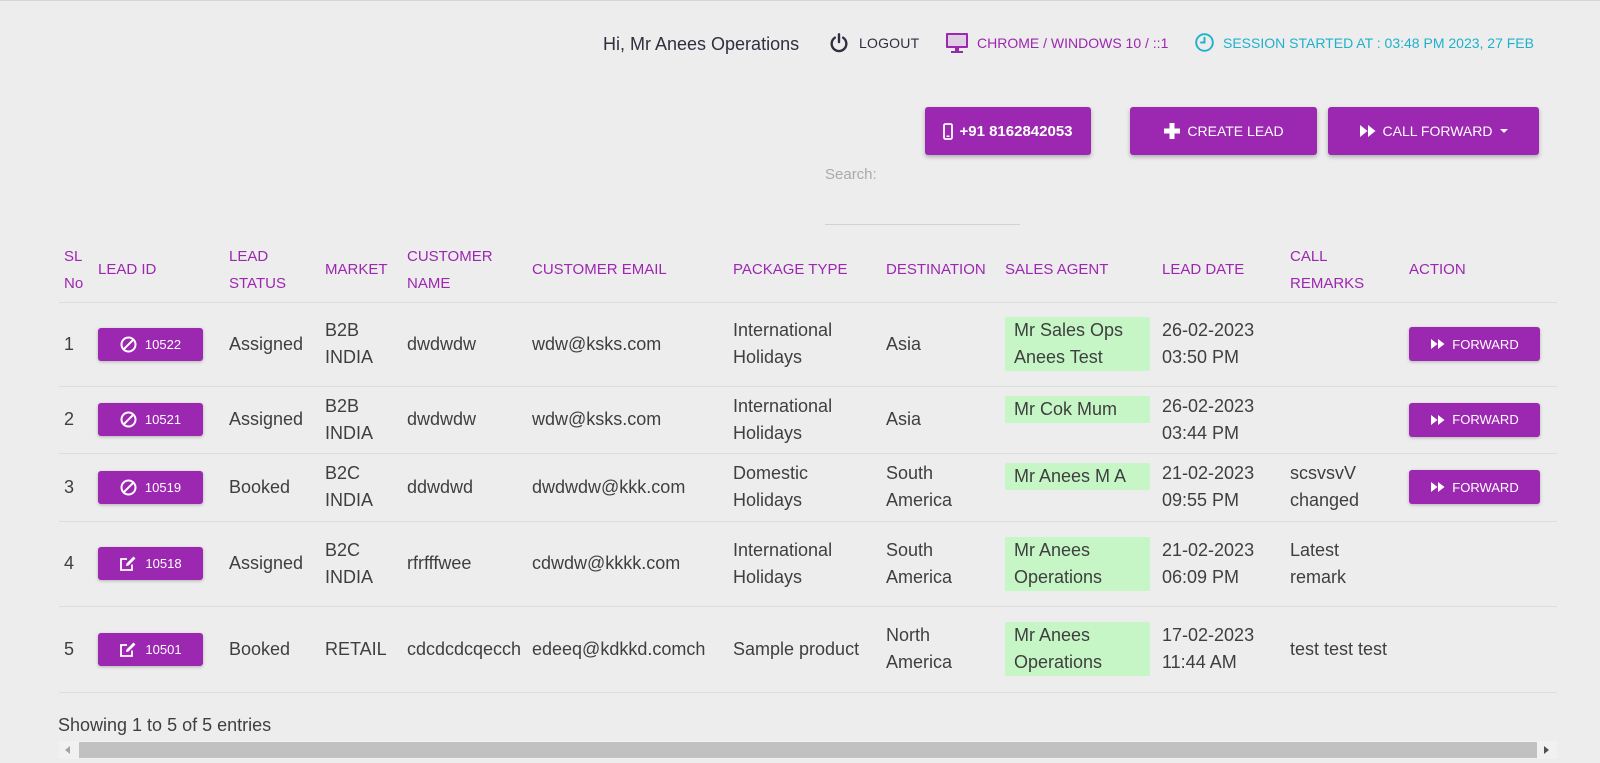 Image resolution: width=1600 pixels, height=763 pixels. What do you see at coordinates (272, 270) in the screenshot?
I see `column-header: LEAD STATUS` at bounding box center [272, 270].